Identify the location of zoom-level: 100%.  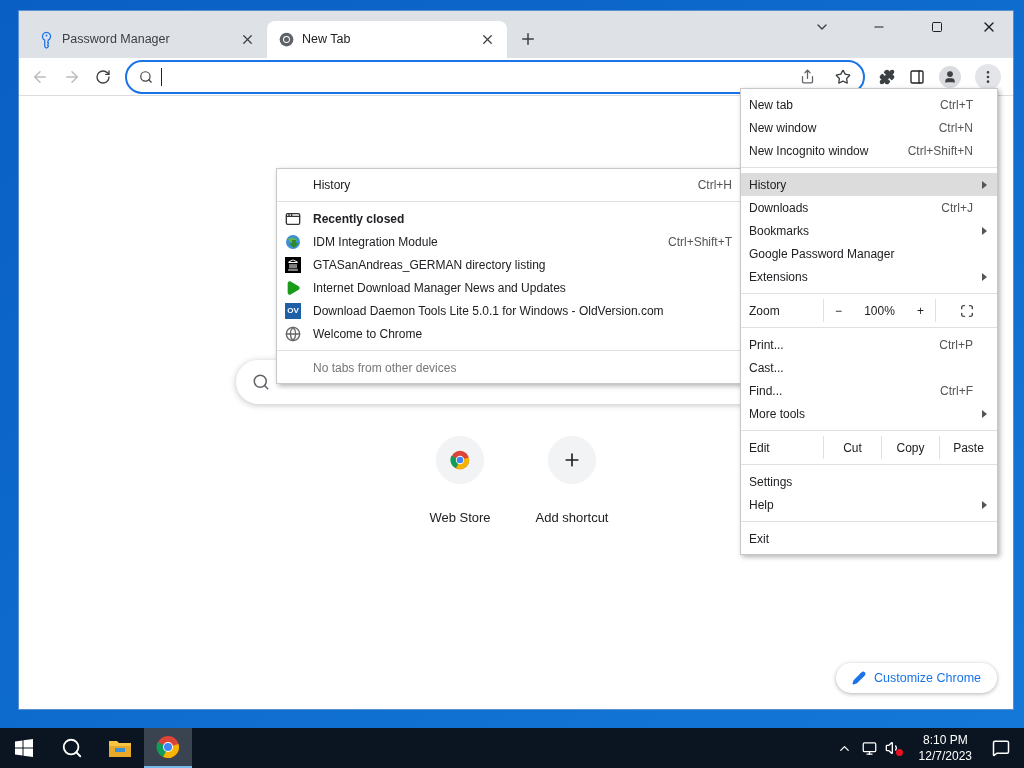
(879, 311).